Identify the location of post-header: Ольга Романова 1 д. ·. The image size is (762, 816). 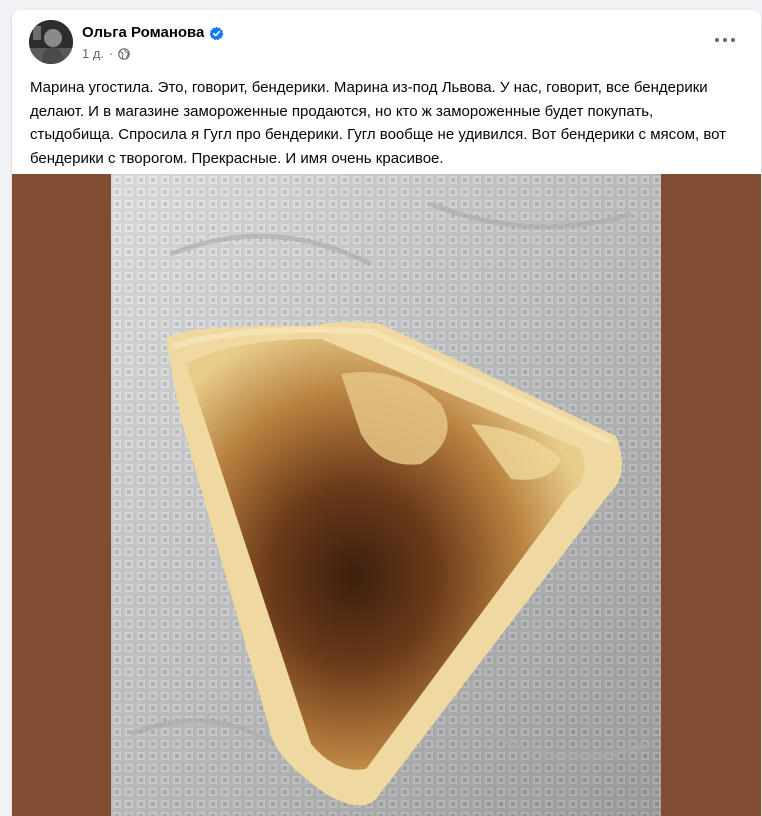
(386, 40).